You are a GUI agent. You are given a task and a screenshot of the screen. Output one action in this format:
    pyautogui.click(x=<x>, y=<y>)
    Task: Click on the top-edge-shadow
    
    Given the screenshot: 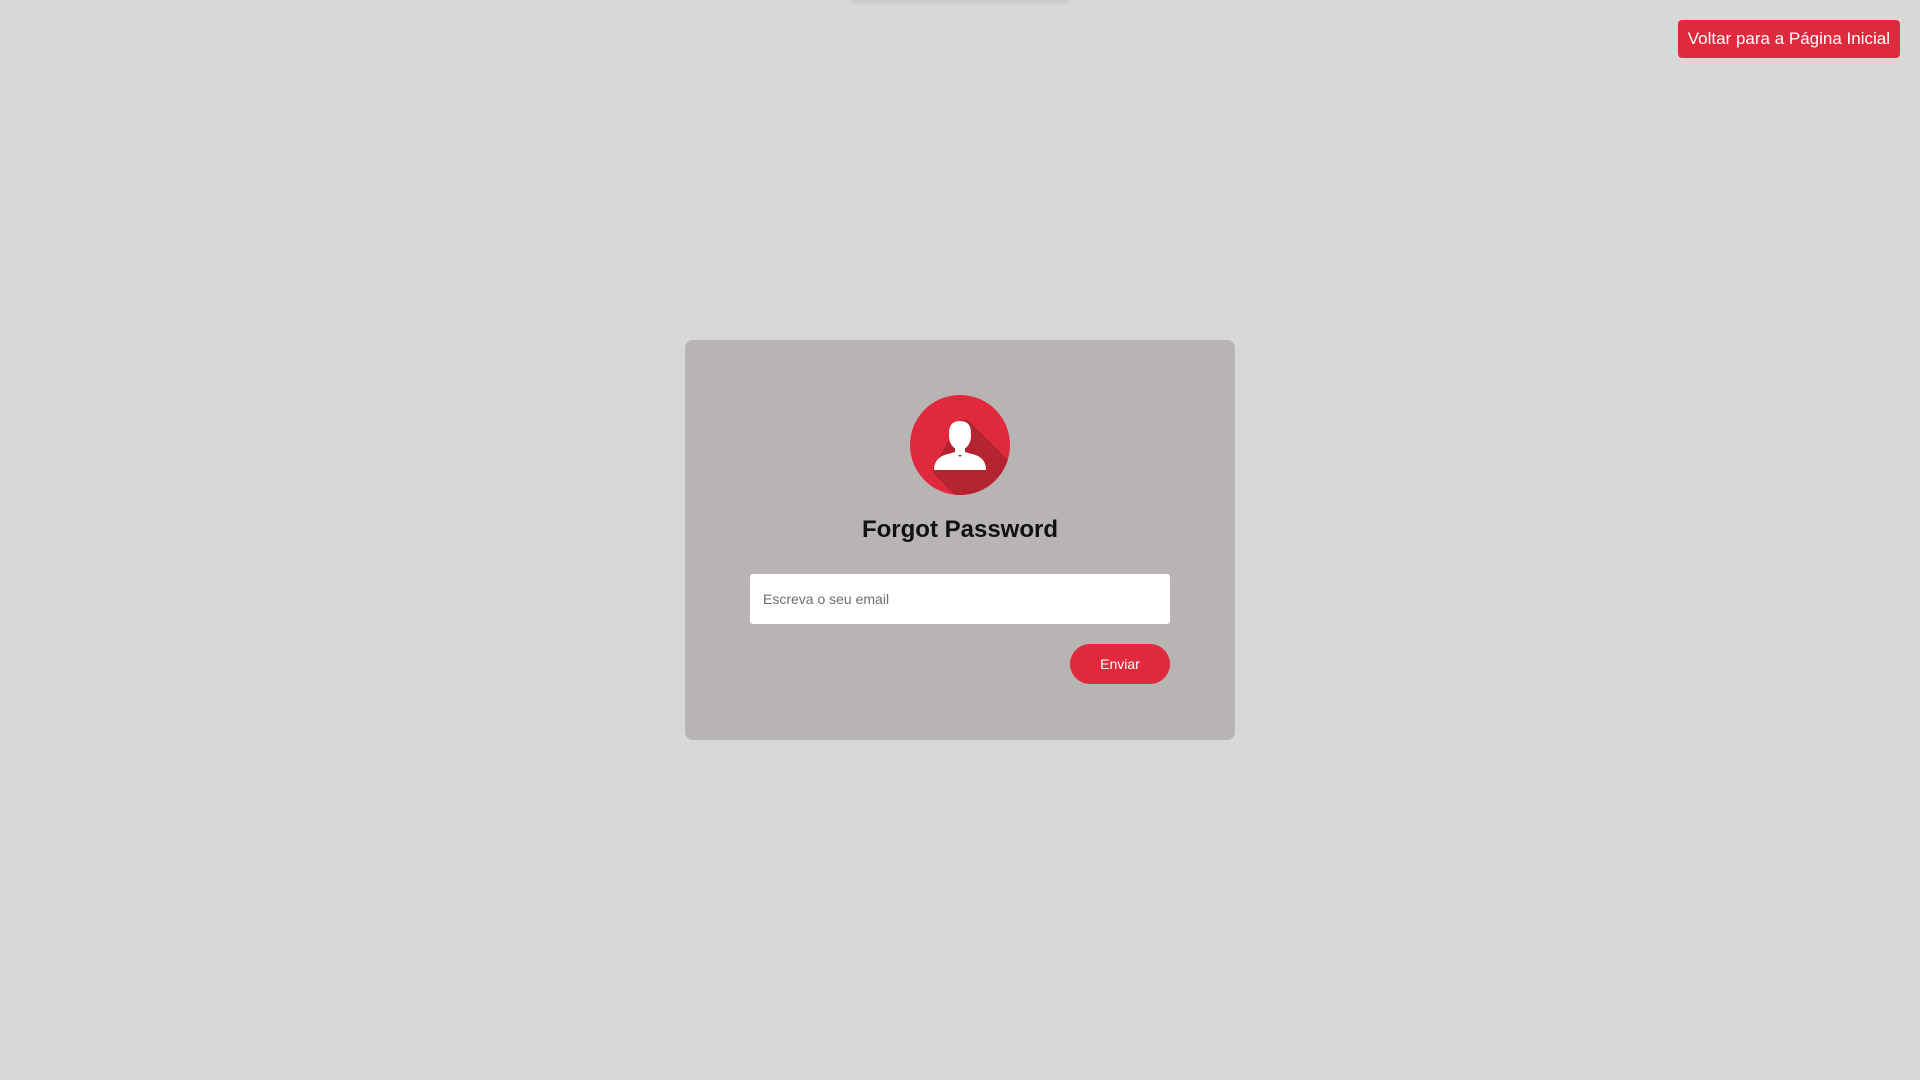 What is the action you would take?
    pyautogui.click(x=960, y=1)
    